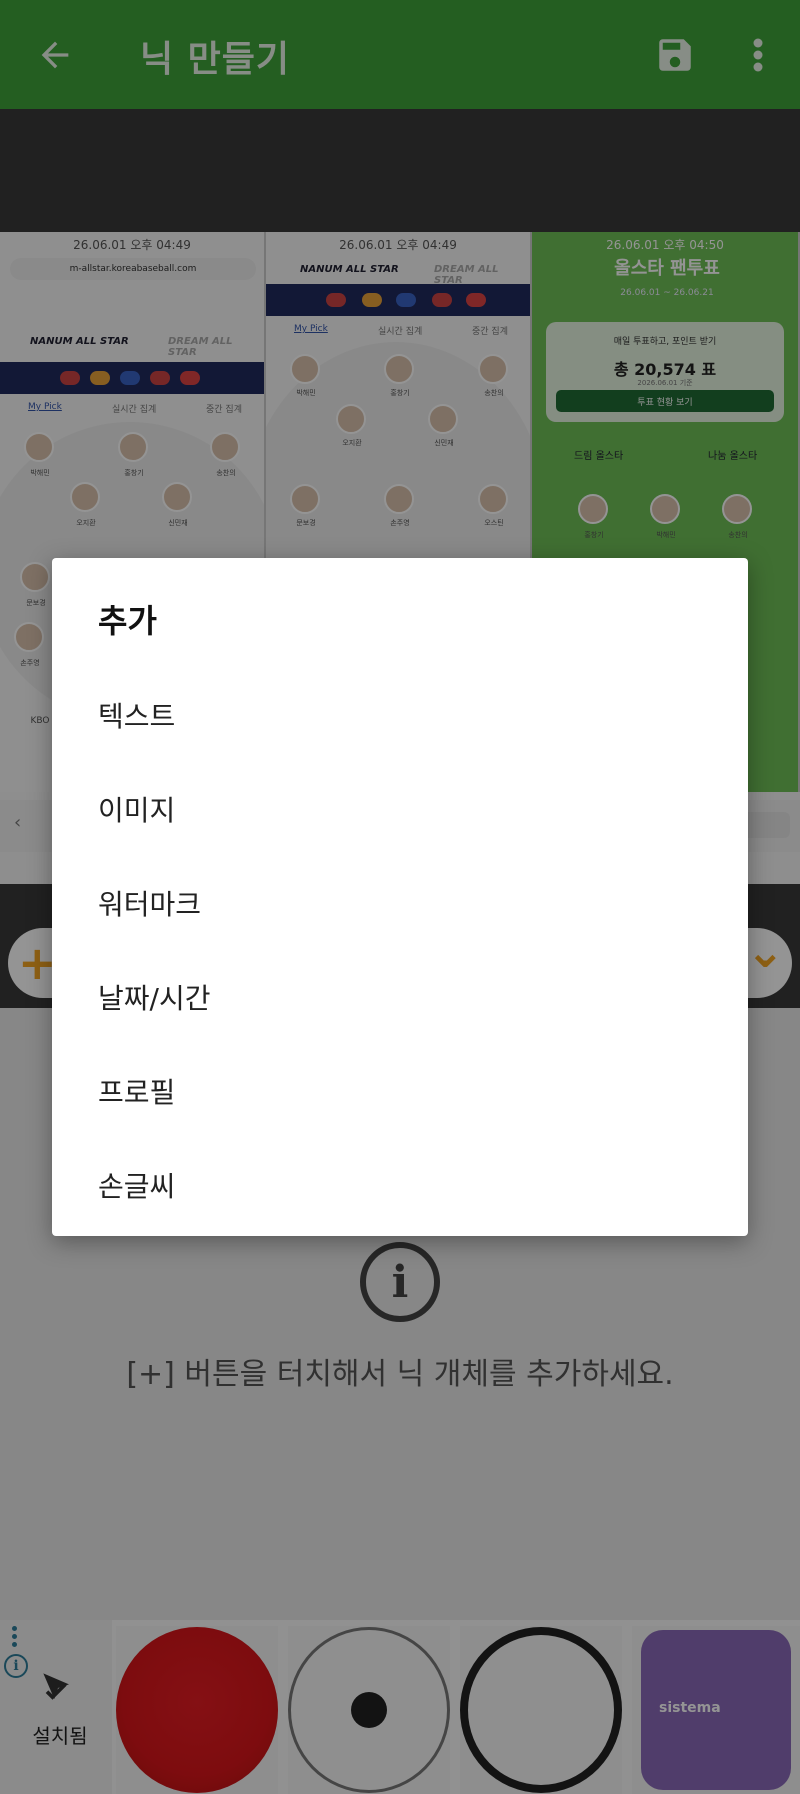 This screenshot has width=800, height=1794. What do you see at coordinates (127, 621) in the screenshot?
I see `dialog-title: 추가` at bounding box center [127, 621].